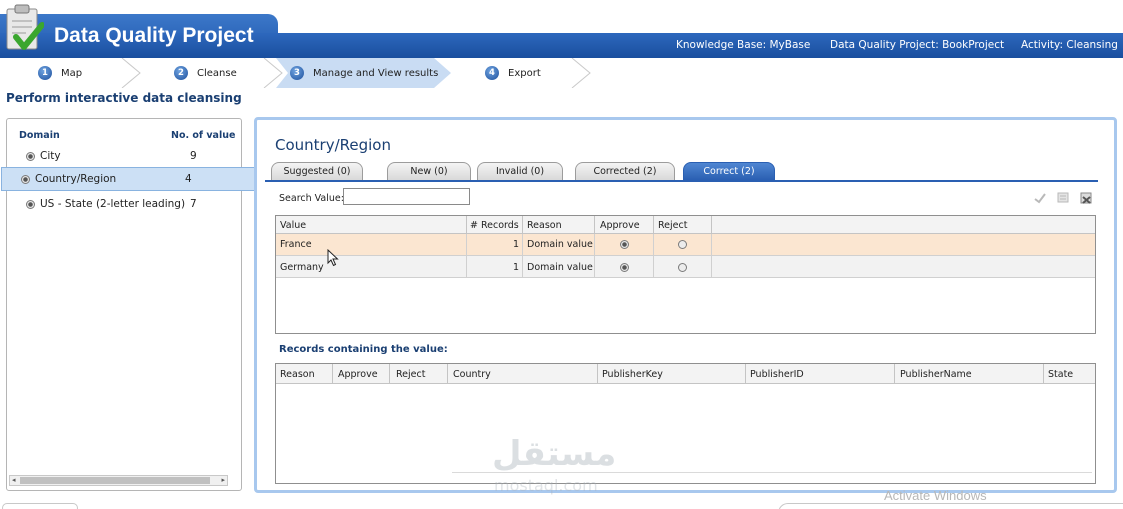  Describe the element at coordinates (45, 73) in the screenshot. I see `step-number-icon: 1` at that location.